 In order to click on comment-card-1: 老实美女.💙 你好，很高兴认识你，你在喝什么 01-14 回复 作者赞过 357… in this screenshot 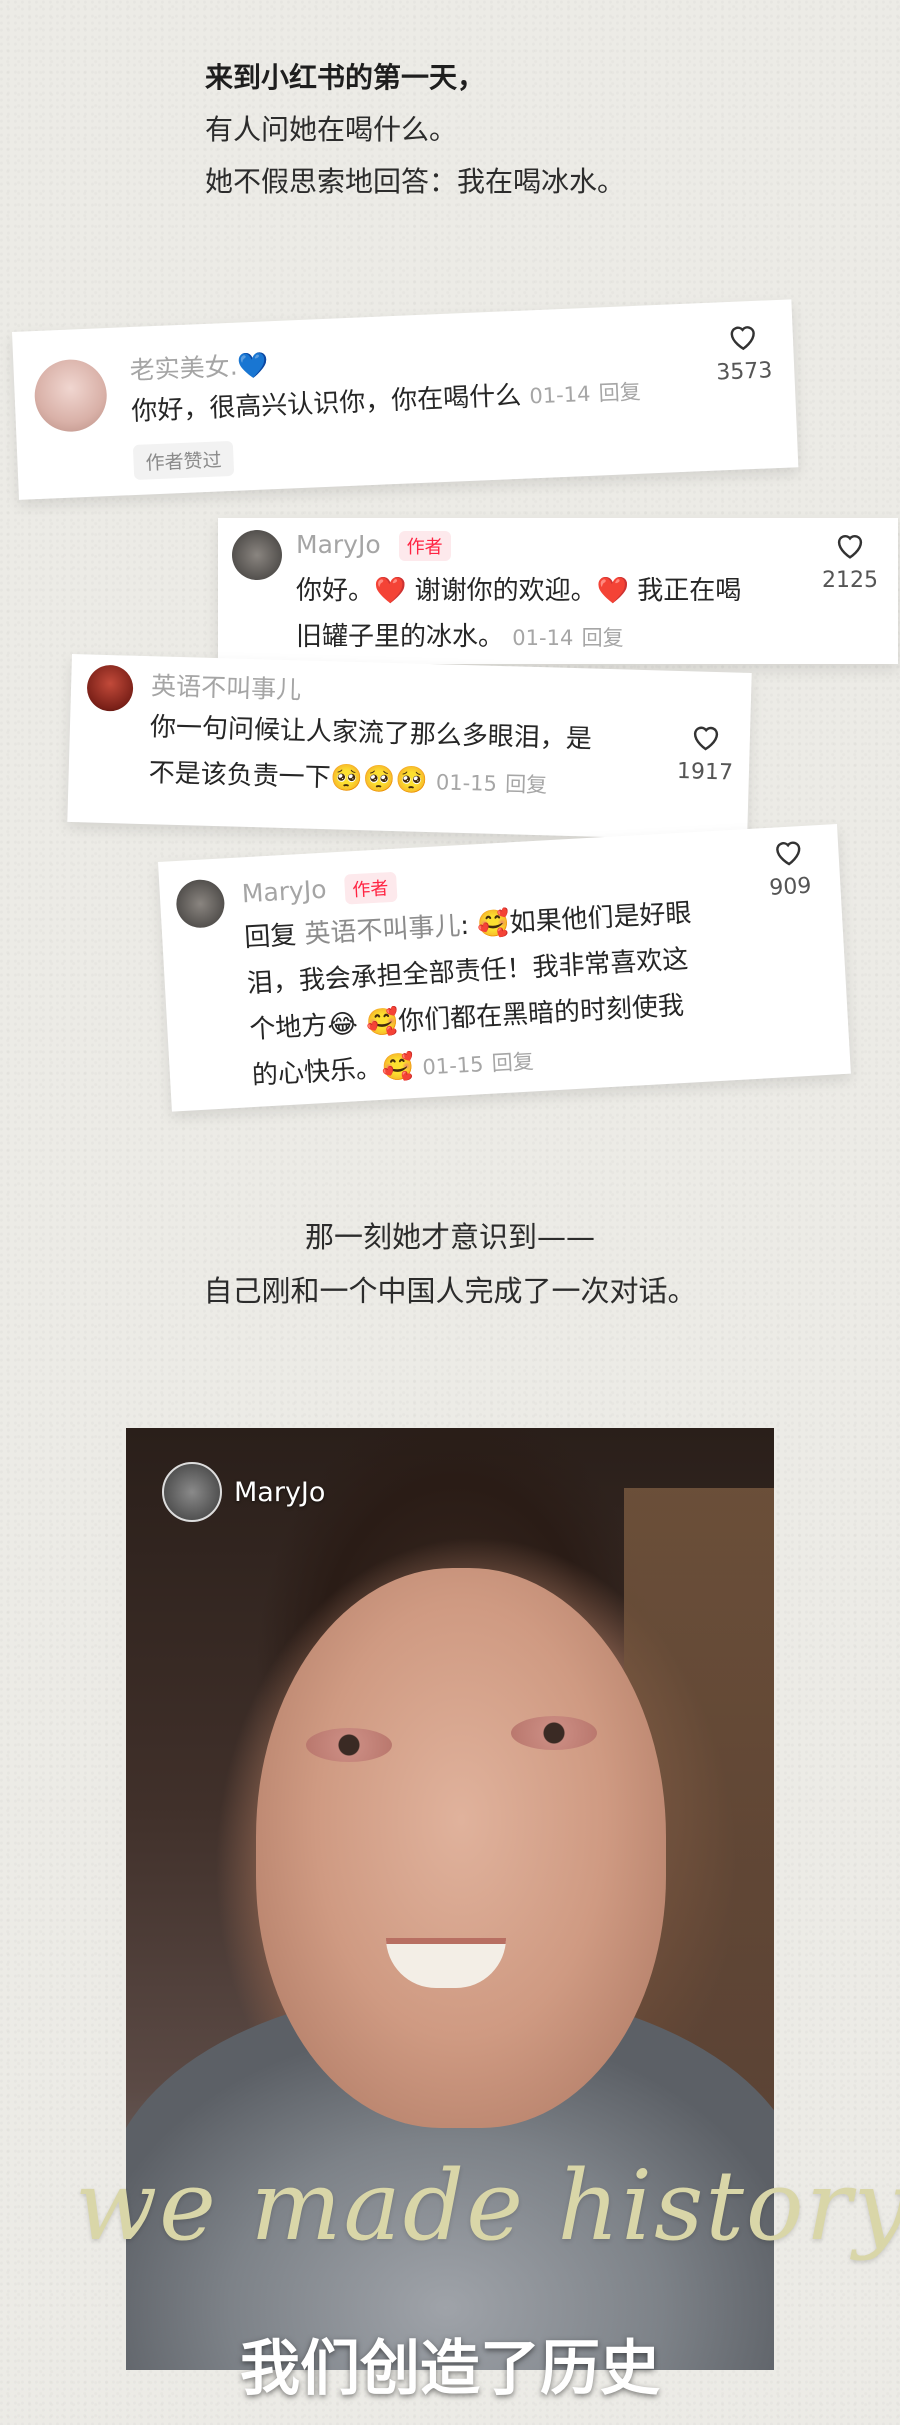, I will do `click(405, 399)`.